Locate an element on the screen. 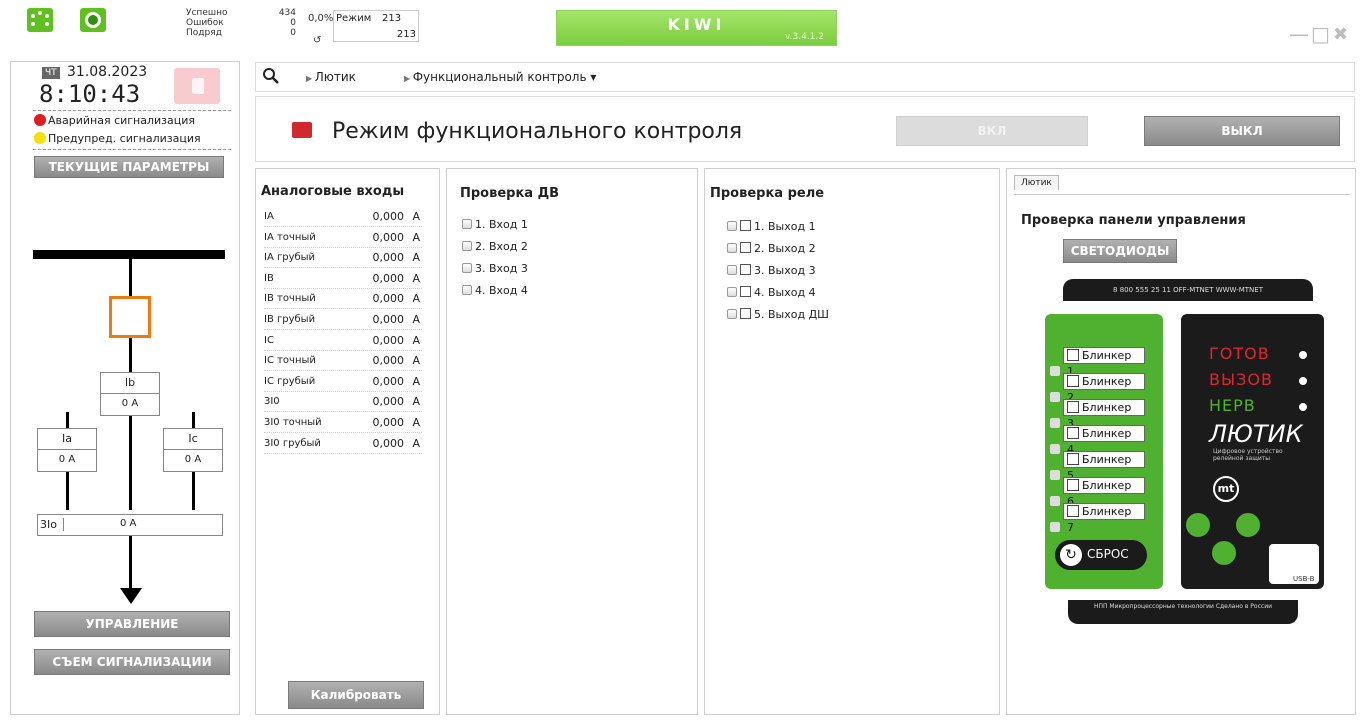  minimize-icon: — is located at coordinates (1299, 34).